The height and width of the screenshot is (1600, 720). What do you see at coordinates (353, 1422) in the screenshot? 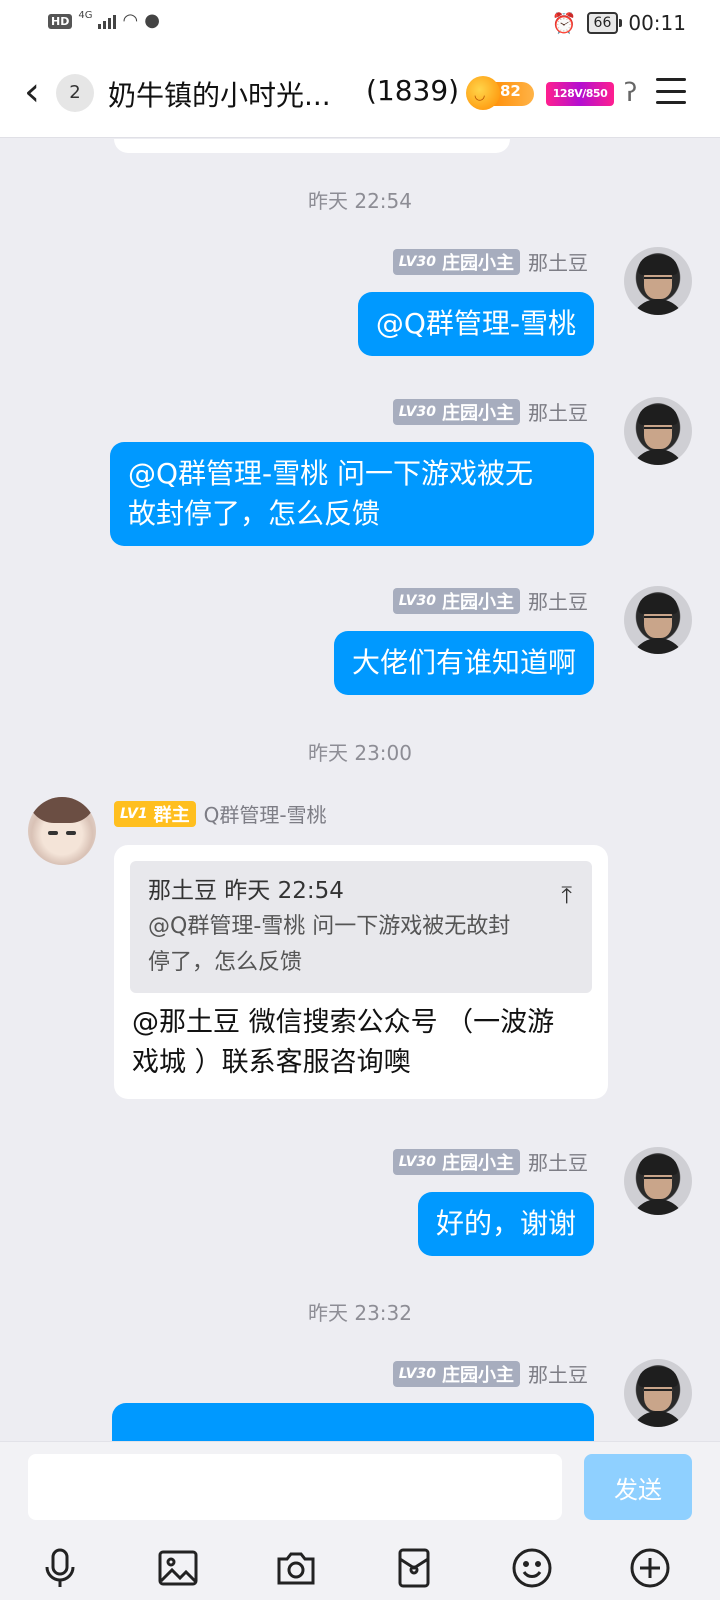
I see `message-bubble` at bounding box center [353, 1422].